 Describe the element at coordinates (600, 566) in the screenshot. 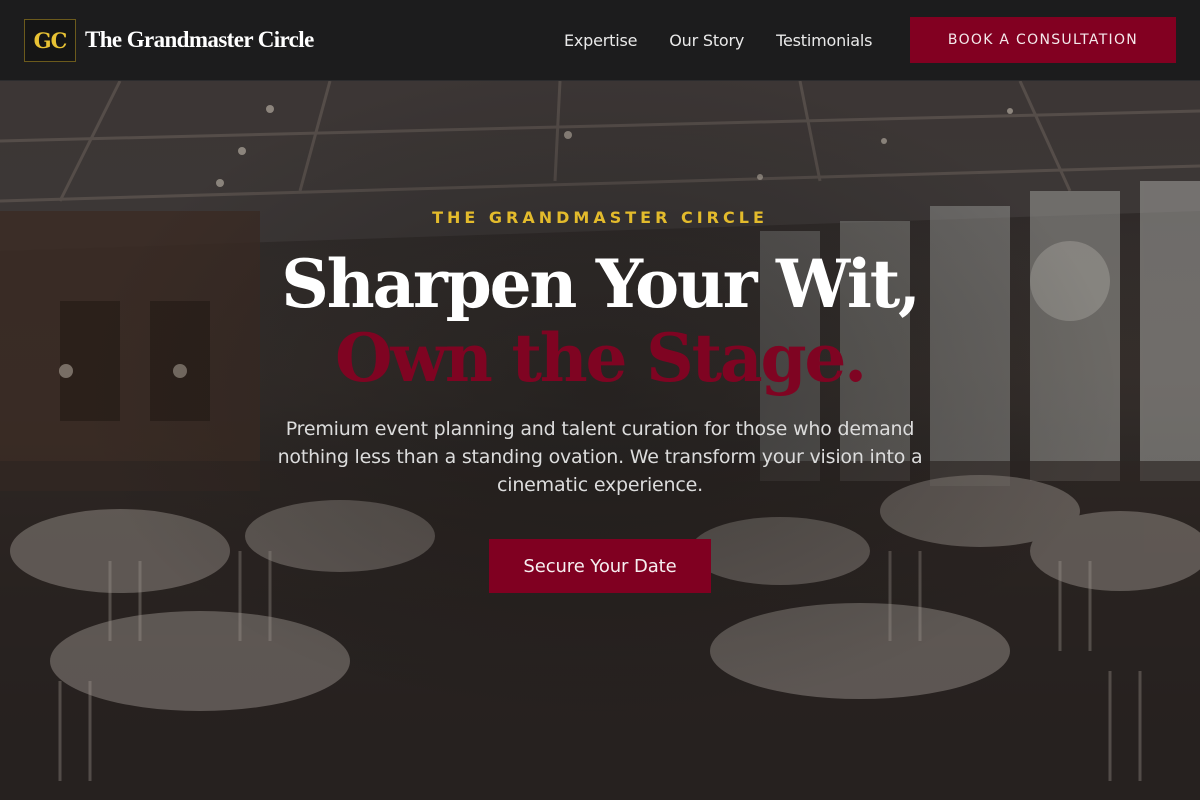

I see `secure-your-date-button: Secure Your Date` at that location.